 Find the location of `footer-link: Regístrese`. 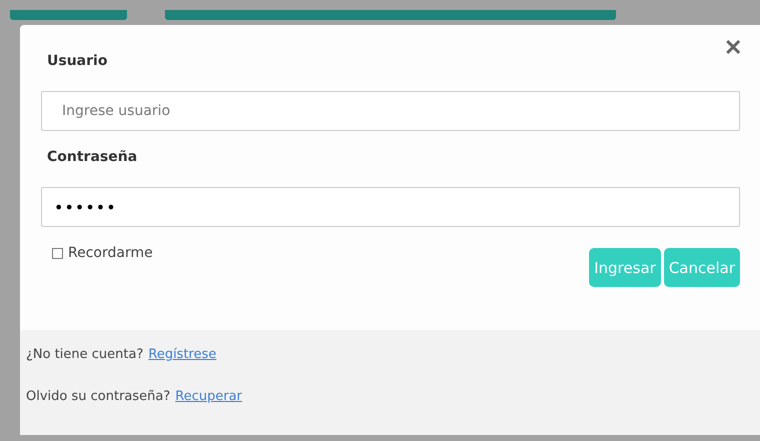

footer-link: Regístrese is located at coordinates (182, 354).